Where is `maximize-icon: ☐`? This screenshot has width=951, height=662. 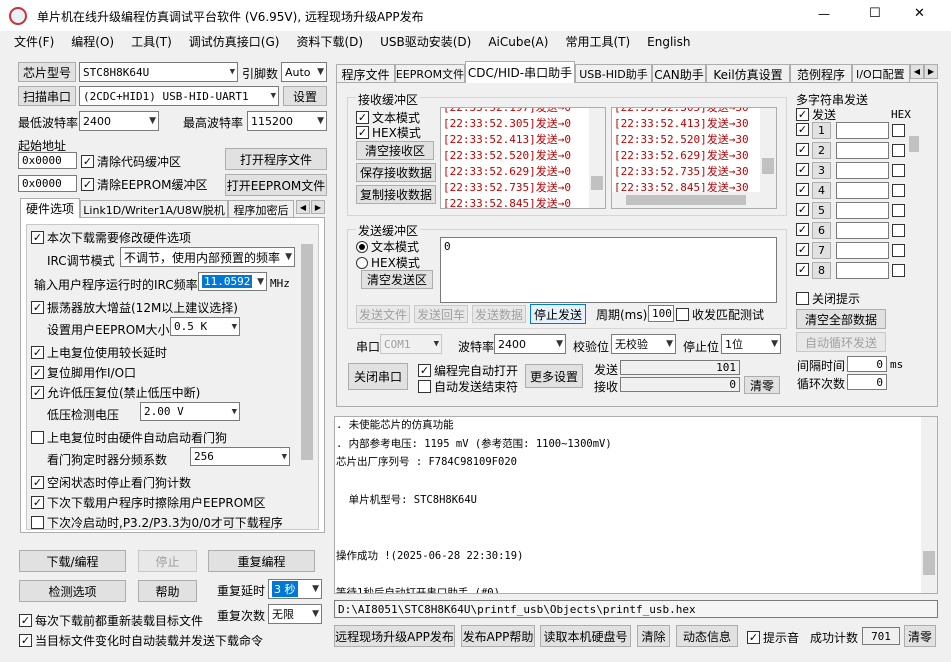
maximize-icon: ☐ is located at coordinates (875, 13).